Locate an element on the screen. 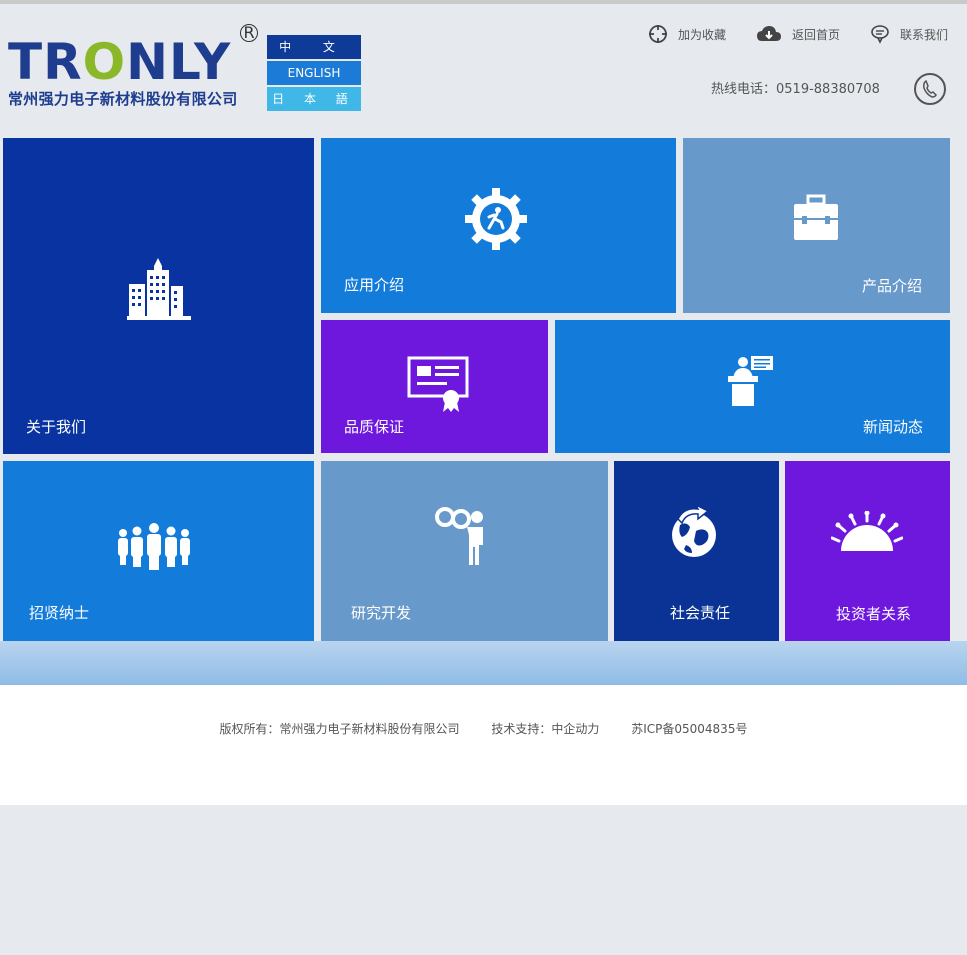  tile-application: 应用介绍 is located at coordinates (498, 225).